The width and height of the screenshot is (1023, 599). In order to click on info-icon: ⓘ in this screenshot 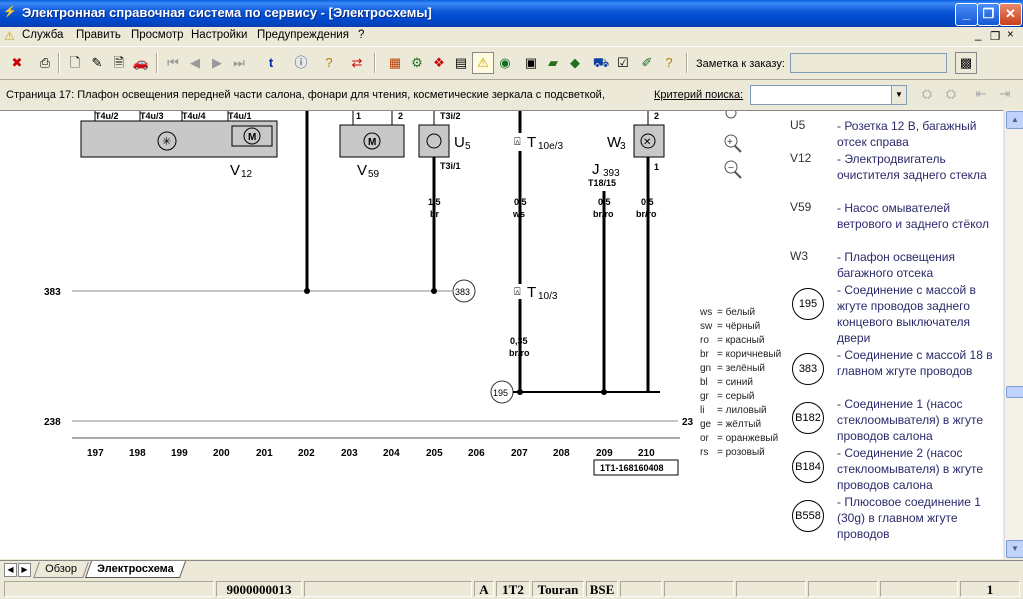, I will do `click(301, 63)`.